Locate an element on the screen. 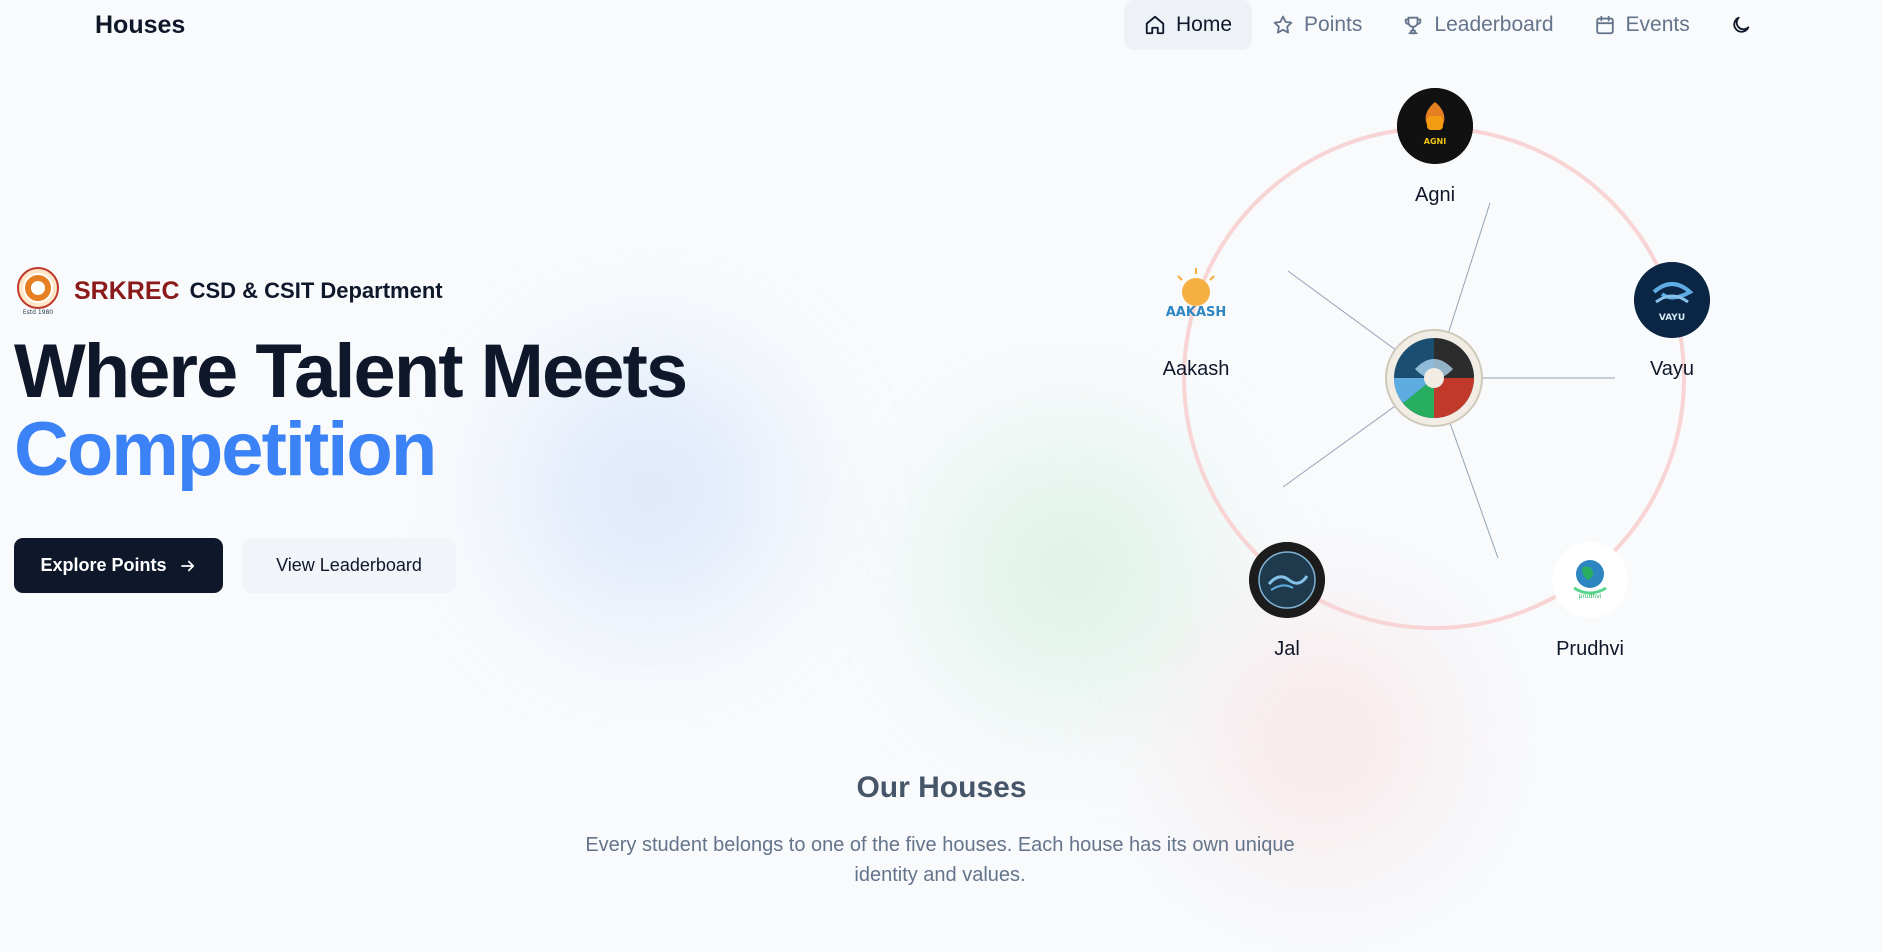  jal-logo is located at coordinates (1287, 580).